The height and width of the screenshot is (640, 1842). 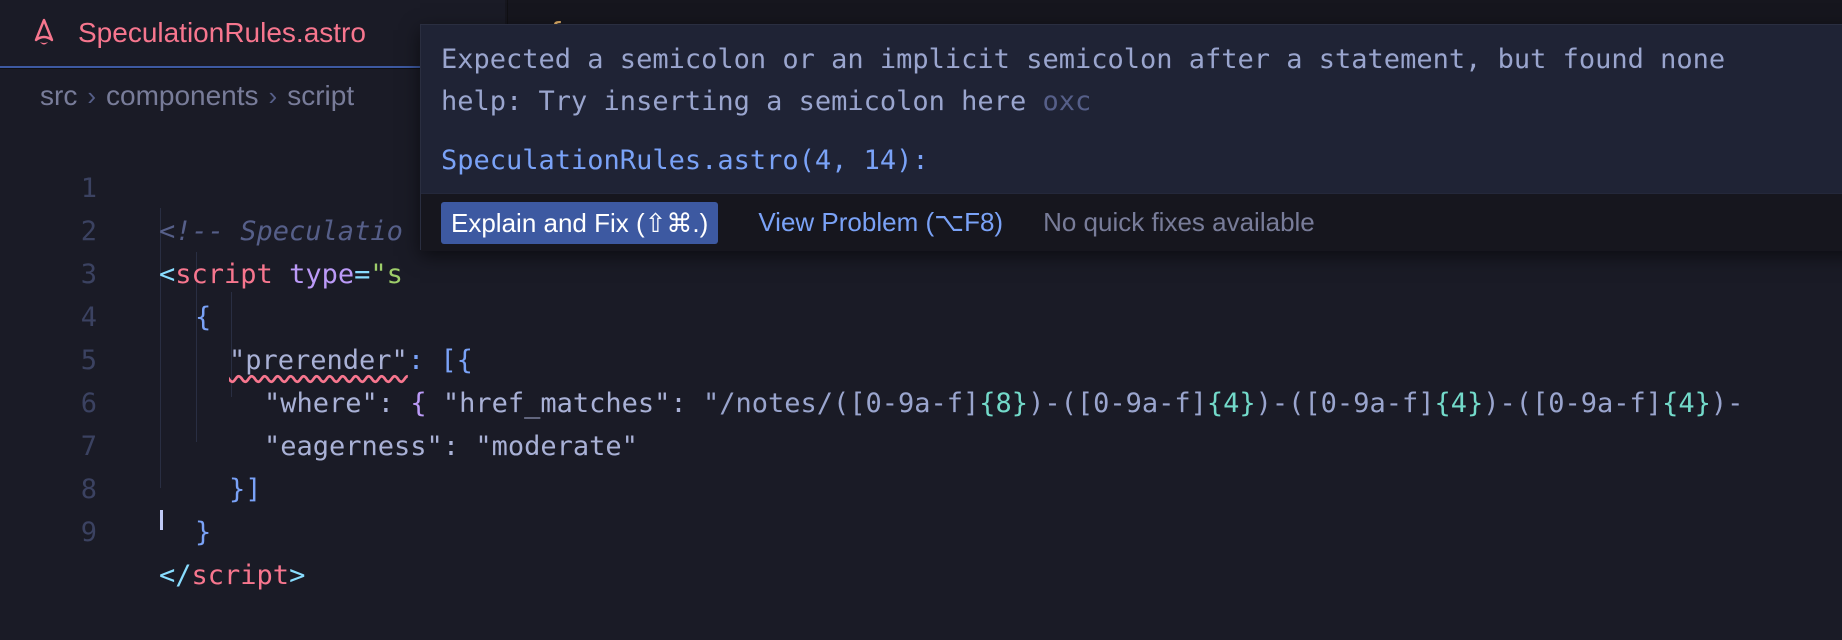 I want to click on no-quick-fixes-label: No quick fixes available, so click(x=1179, y=222).